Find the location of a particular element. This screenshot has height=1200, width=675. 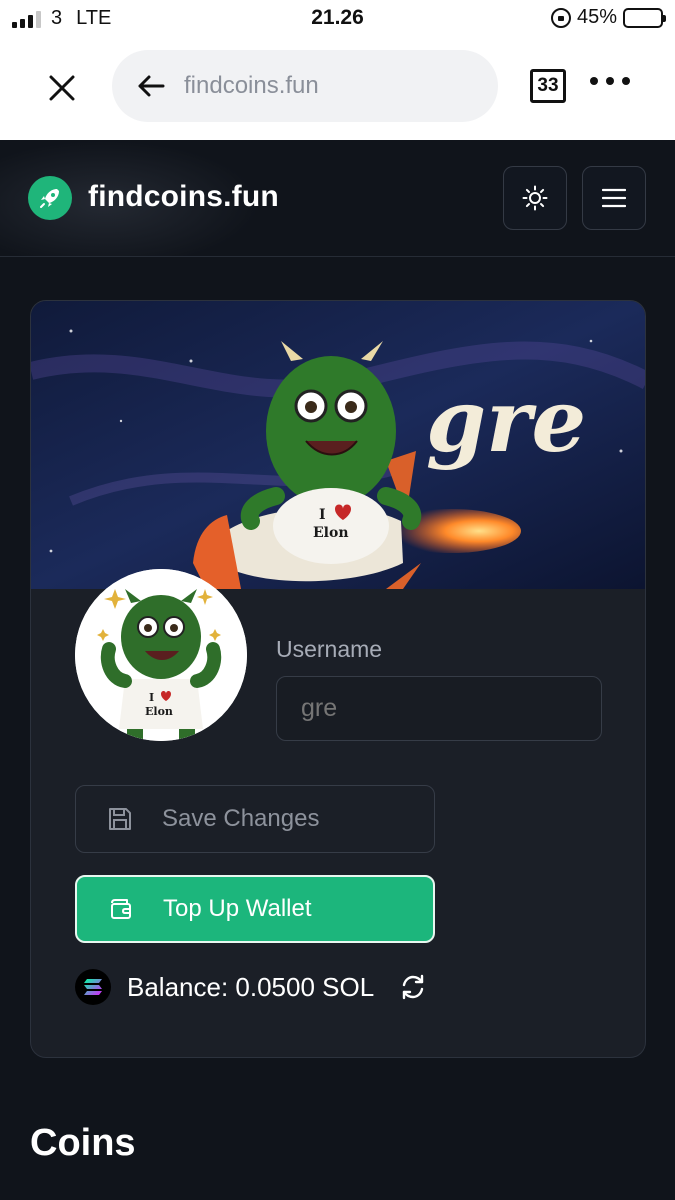

top-up-wallet-button: Top Up Wallet is located at coordinates (255, 909).